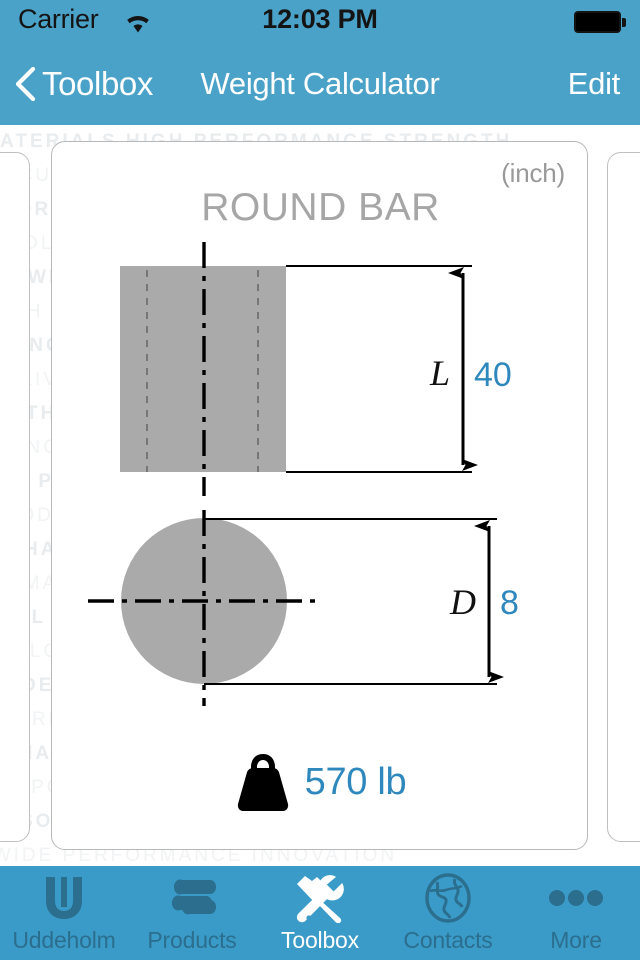 The width and height of the screenshot is (640, 960). Describe the element at coordinates (192, 940) in the screenshot. I see `tab-label-products: Products` at that location.